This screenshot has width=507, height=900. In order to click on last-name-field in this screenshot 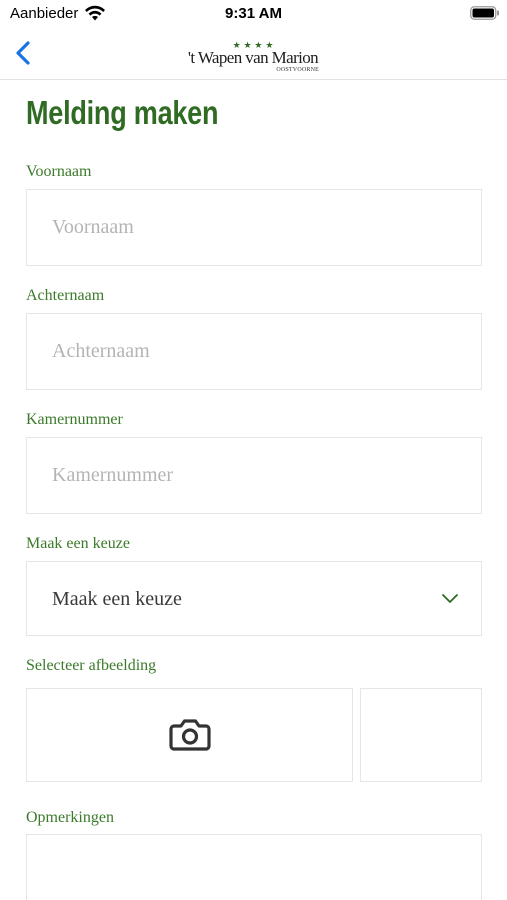, I will do `click(254, 351)`.